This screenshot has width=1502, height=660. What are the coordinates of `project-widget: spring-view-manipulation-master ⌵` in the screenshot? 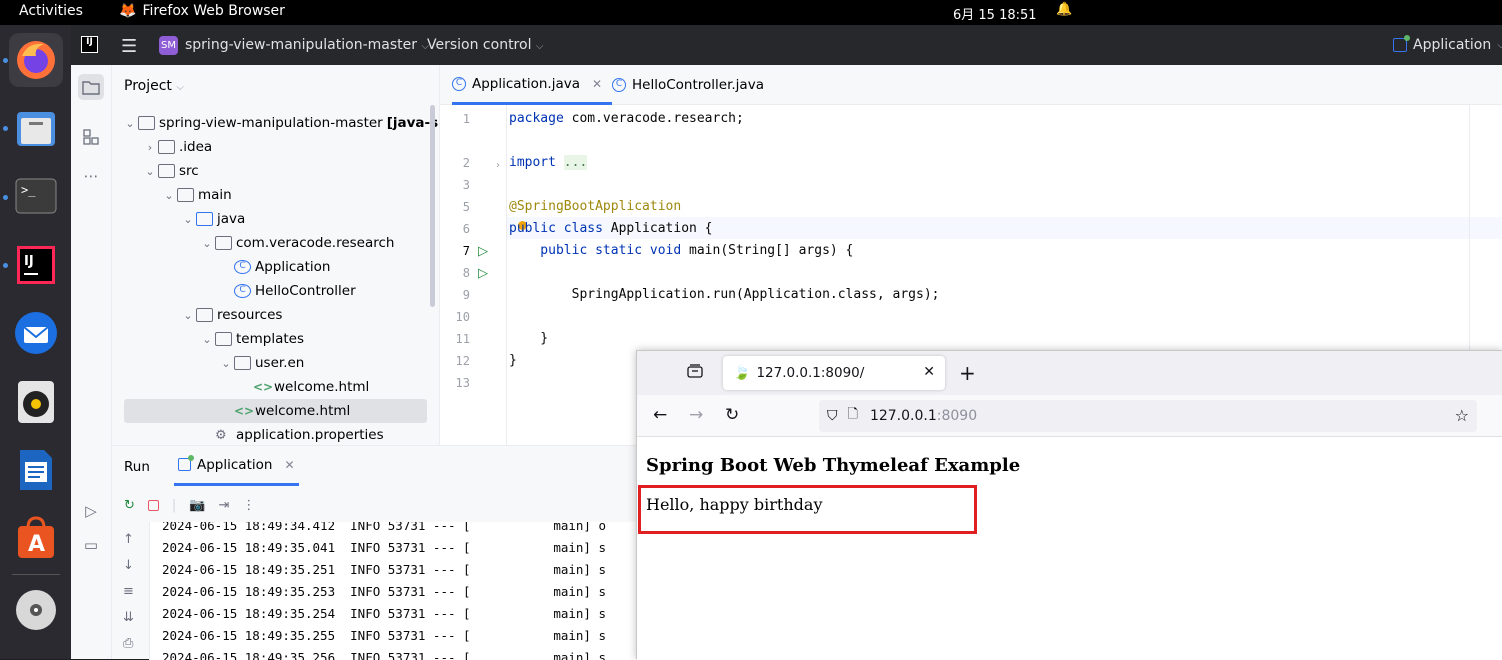 It's located at (307, 45).